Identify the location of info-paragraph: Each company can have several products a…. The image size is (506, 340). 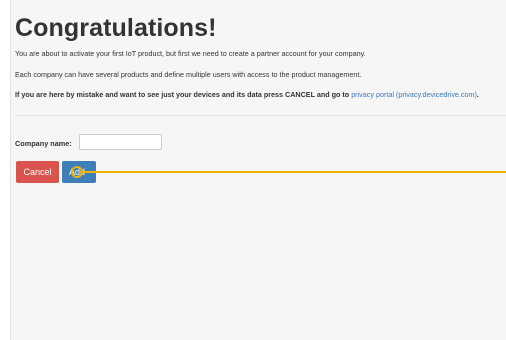
(188, 74).